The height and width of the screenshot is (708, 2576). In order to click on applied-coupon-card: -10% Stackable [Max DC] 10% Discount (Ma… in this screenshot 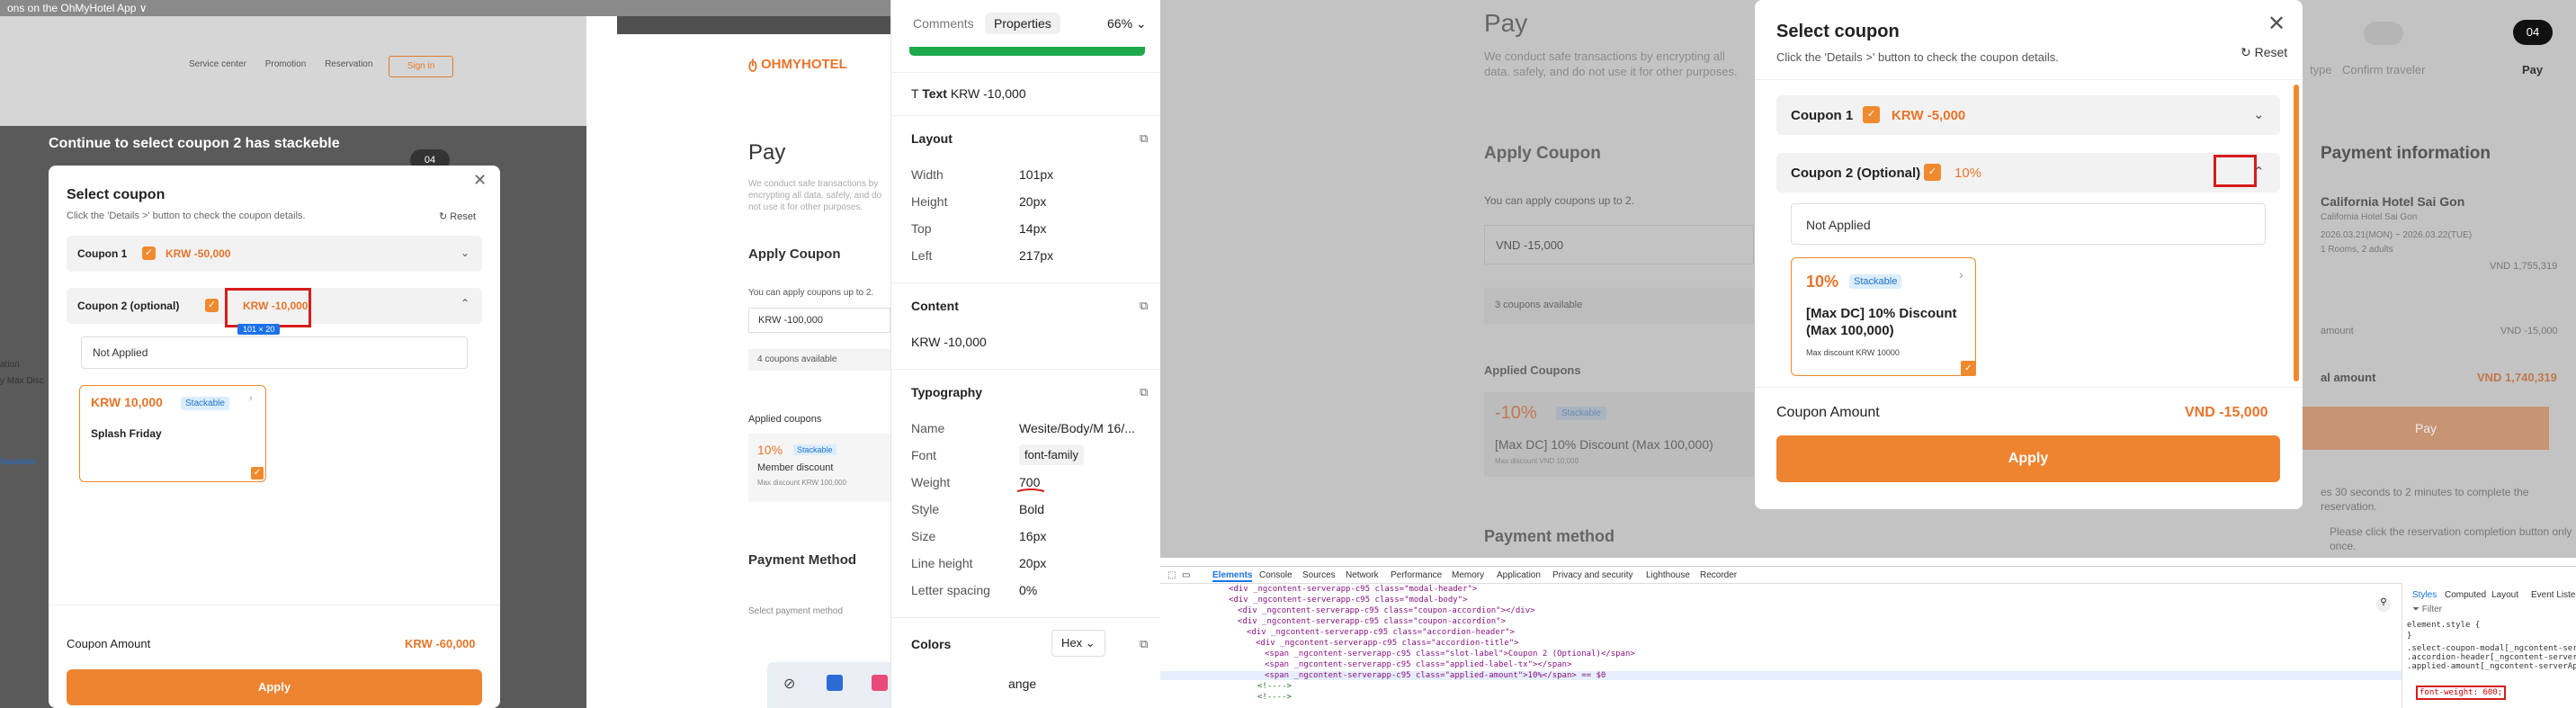, I will do `click(1619, 435)`.